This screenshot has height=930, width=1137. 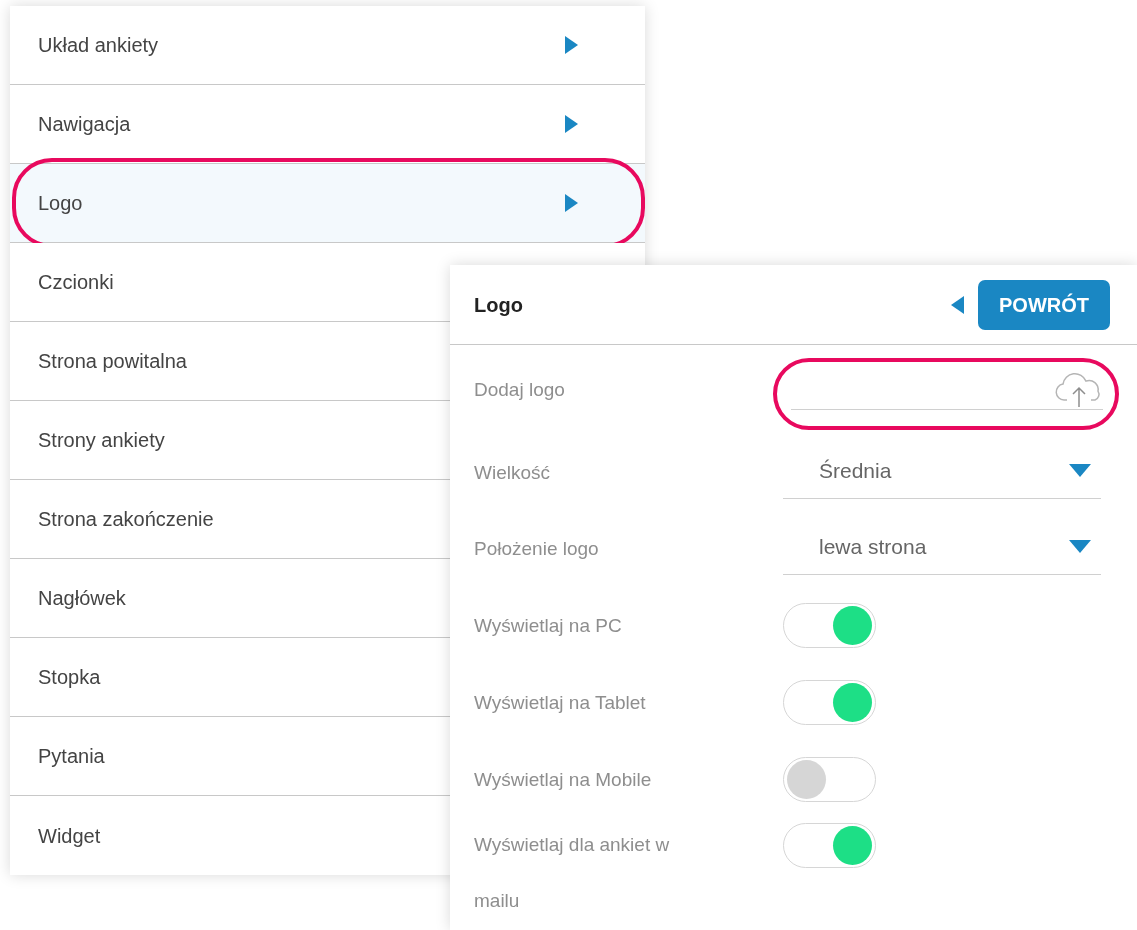 I want to click on cloud-upload-icon, so click(x=1079, y=389).